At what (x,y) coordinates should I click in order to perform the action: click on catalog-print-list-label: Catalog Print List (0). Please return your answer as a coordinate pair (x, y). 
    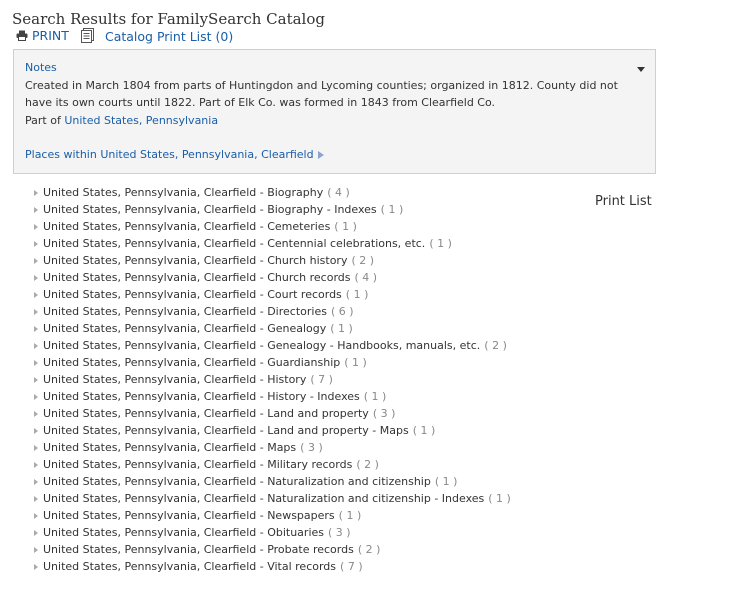
    Looking at the image, I should click on (169, 36).